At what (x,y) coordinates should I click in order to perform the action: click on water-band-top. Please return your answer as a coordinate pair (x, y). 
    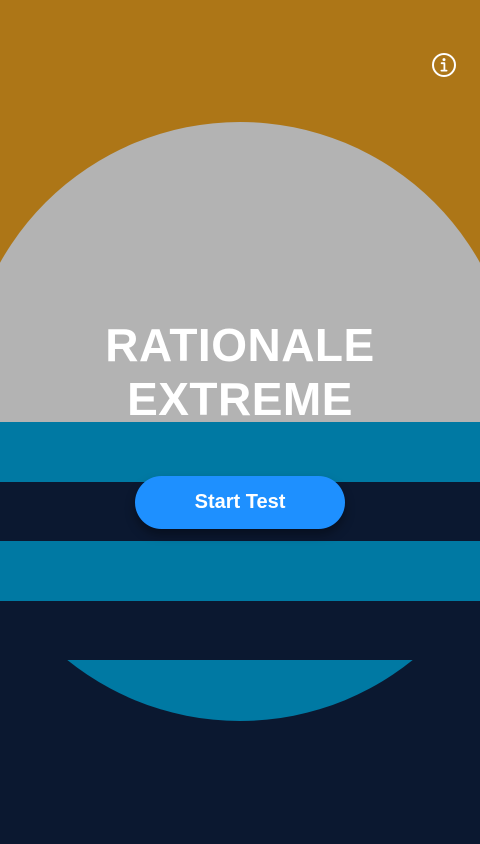
    Looking at the image, I should click on (240, 452).